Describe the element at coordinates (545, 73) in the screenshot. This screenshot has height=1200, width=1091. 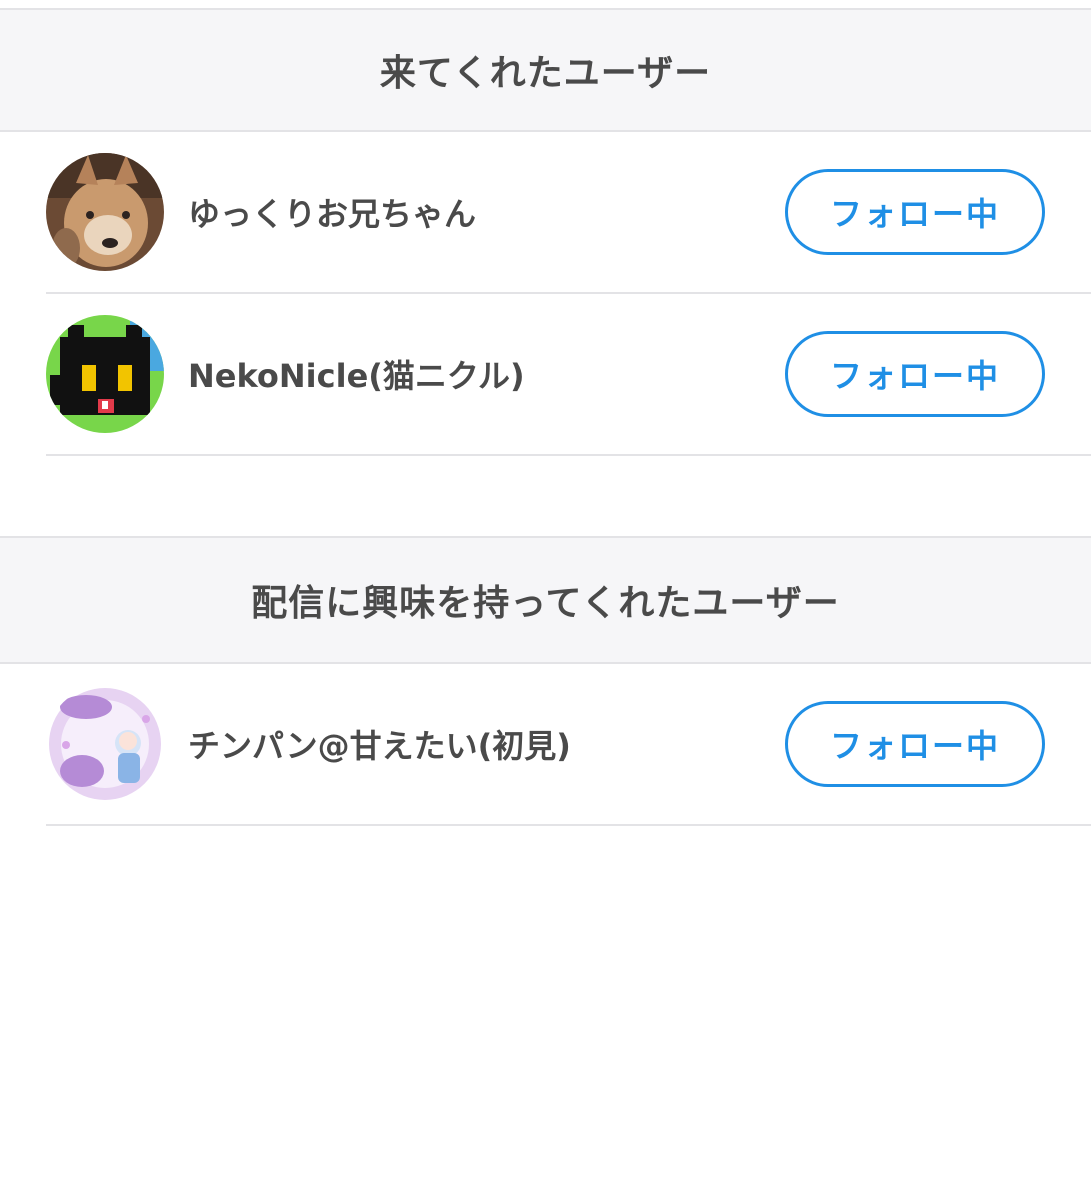
I see `section-title: 来てくれたユーザー` at that location.